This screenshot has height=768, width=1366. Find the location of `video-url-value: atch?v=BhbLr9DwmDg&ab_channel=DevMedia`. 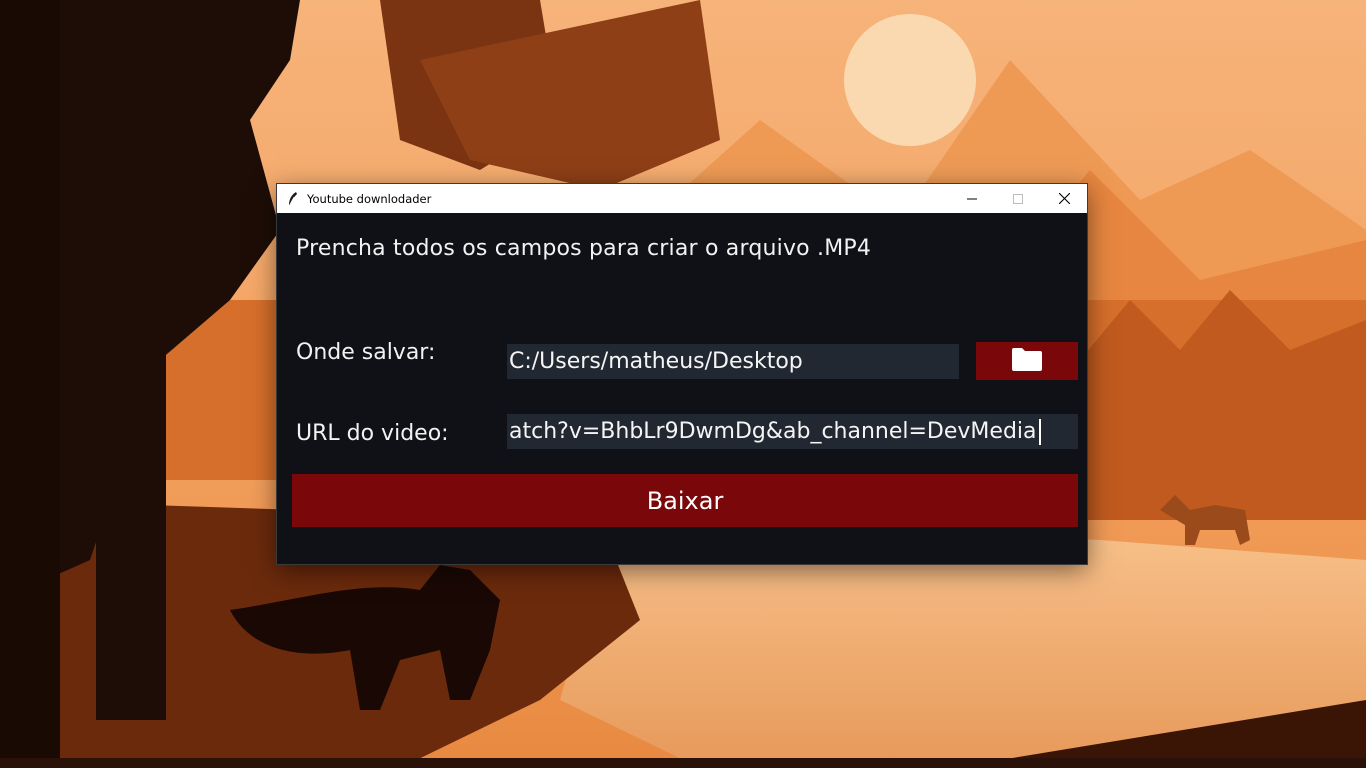

video-url-value: atch?v=BhbLr9DwmDg&ab_channel=DevMedia is located at coordinates (773, 431).